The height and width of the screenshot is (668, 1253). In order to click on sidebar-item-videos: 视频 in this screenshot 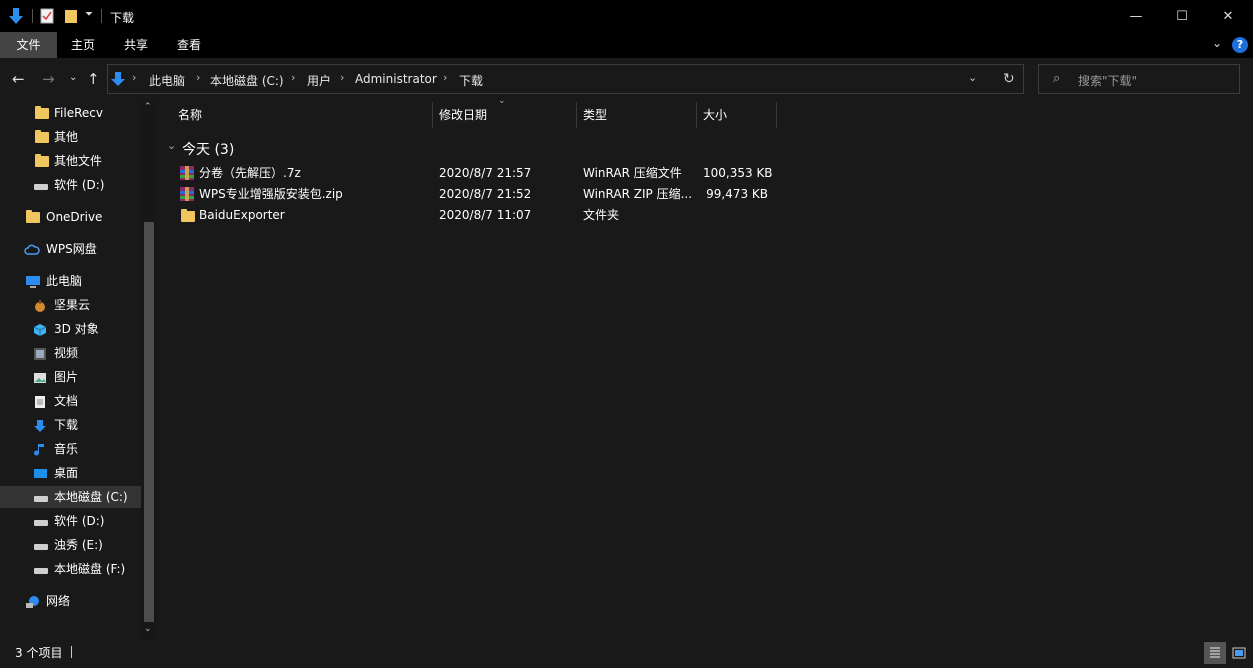, I will do `click(70, 353)`.